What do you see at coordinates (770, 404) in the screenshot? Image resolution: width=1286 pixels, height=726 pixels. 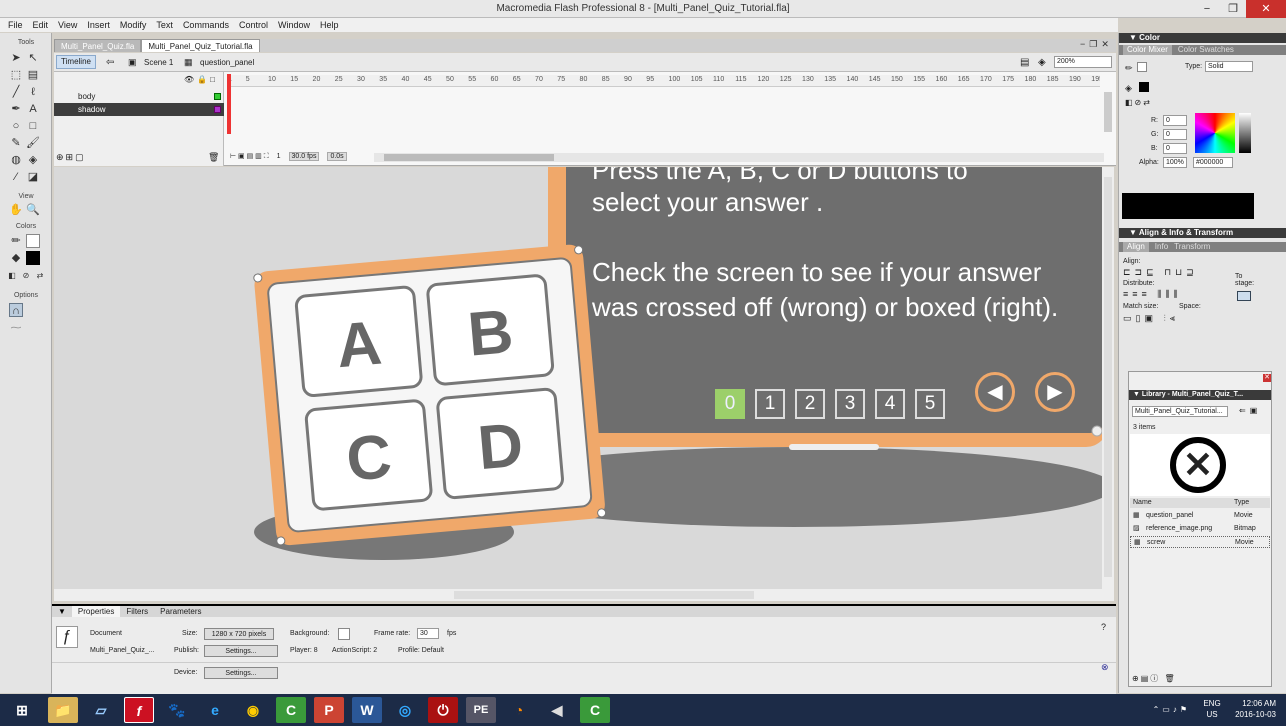 I see `page-button-1: 1` at bounding box center [770, 404].